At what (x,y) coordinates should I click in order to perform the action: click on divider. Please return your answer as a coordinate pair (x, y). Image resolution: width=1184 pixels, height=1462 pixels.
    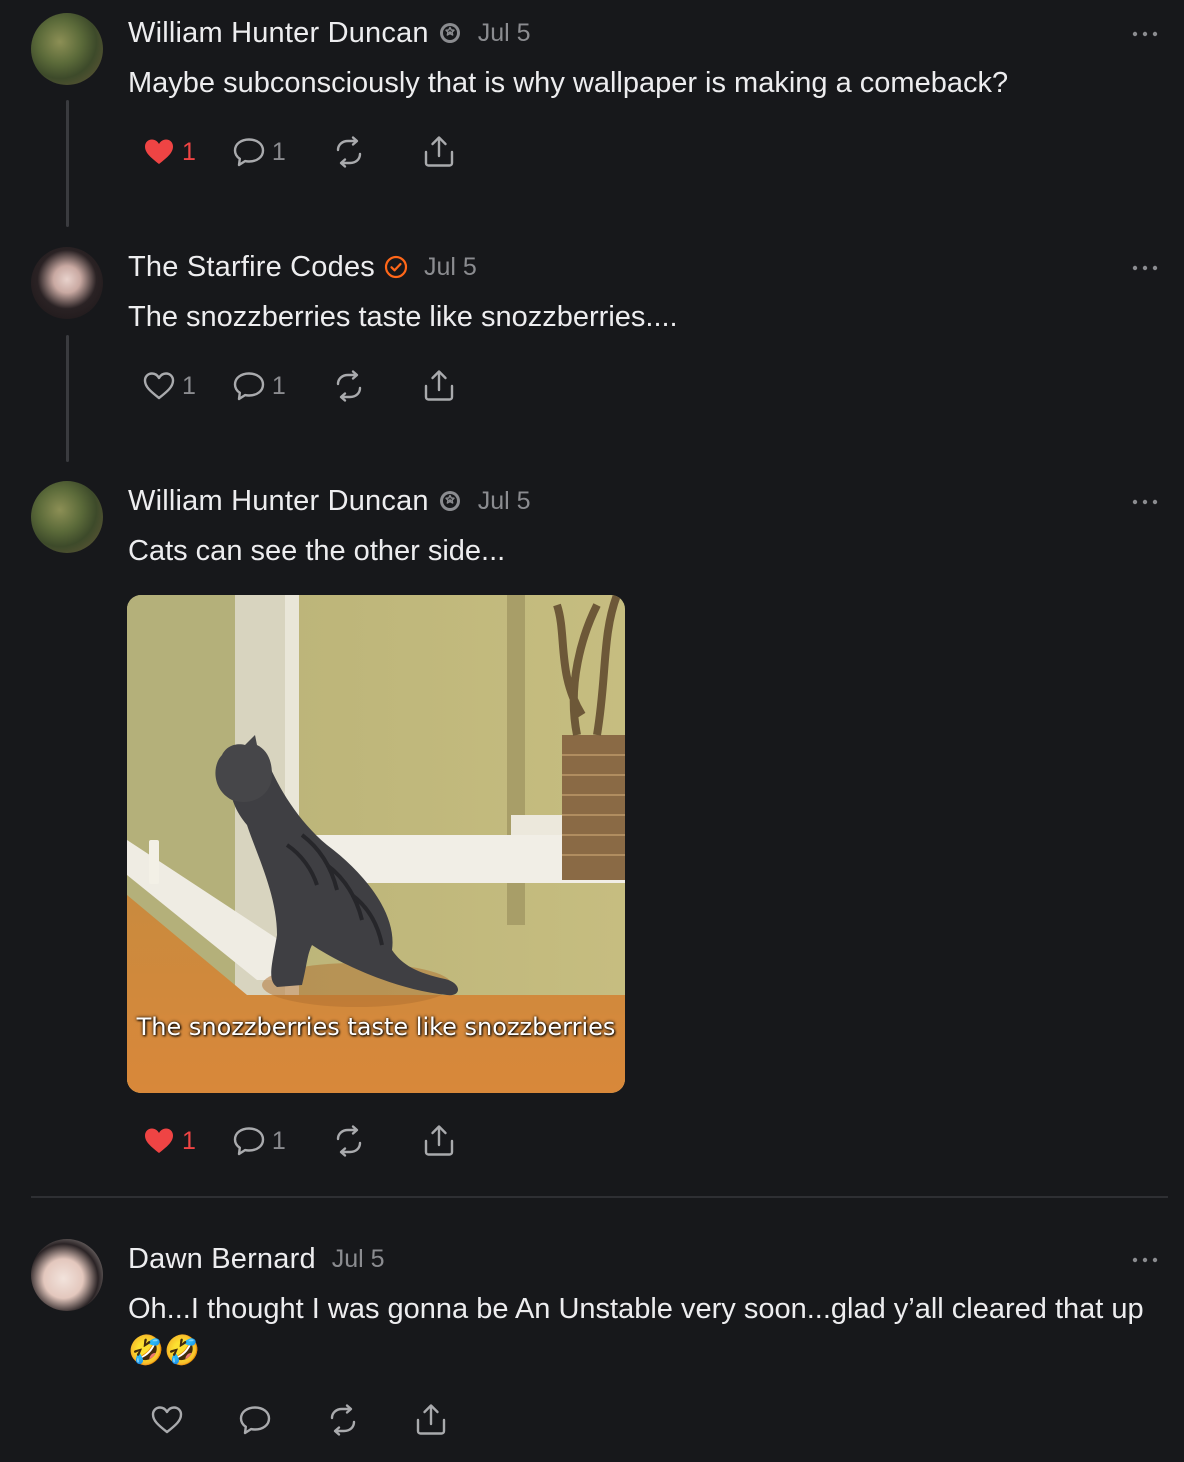
    Looking at the image, I should click on (599, 1197).